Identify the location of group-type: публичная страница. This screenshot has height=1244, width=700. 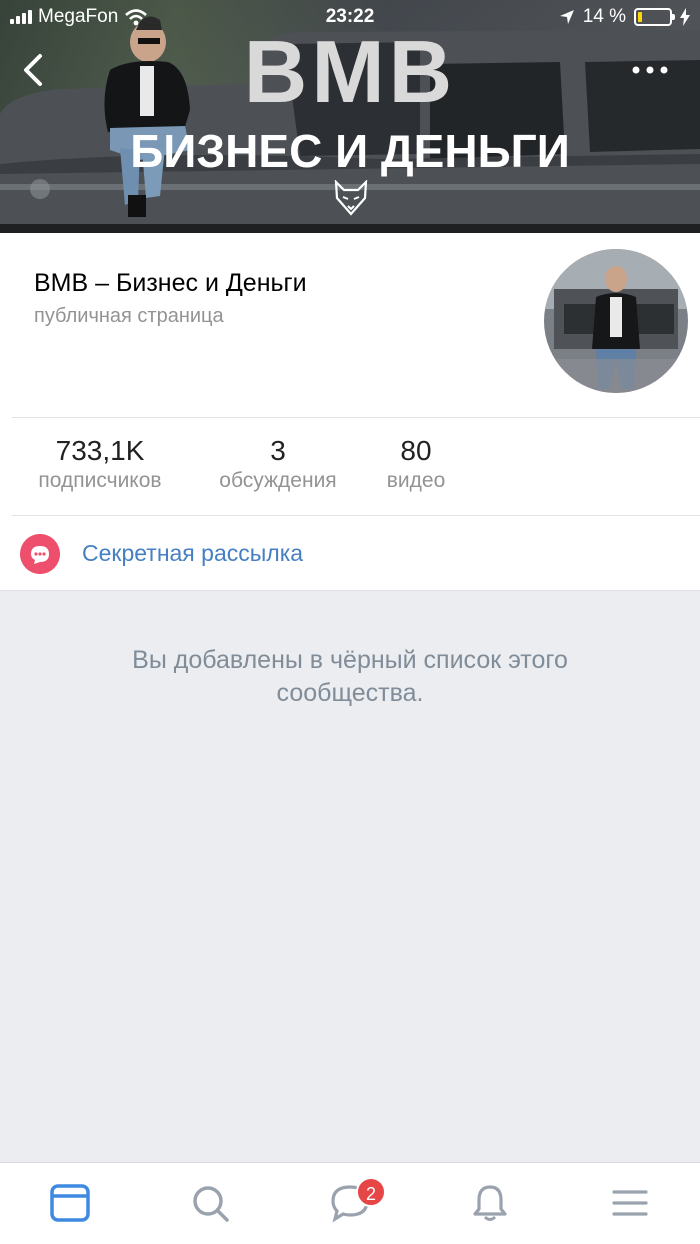
(129, 316).